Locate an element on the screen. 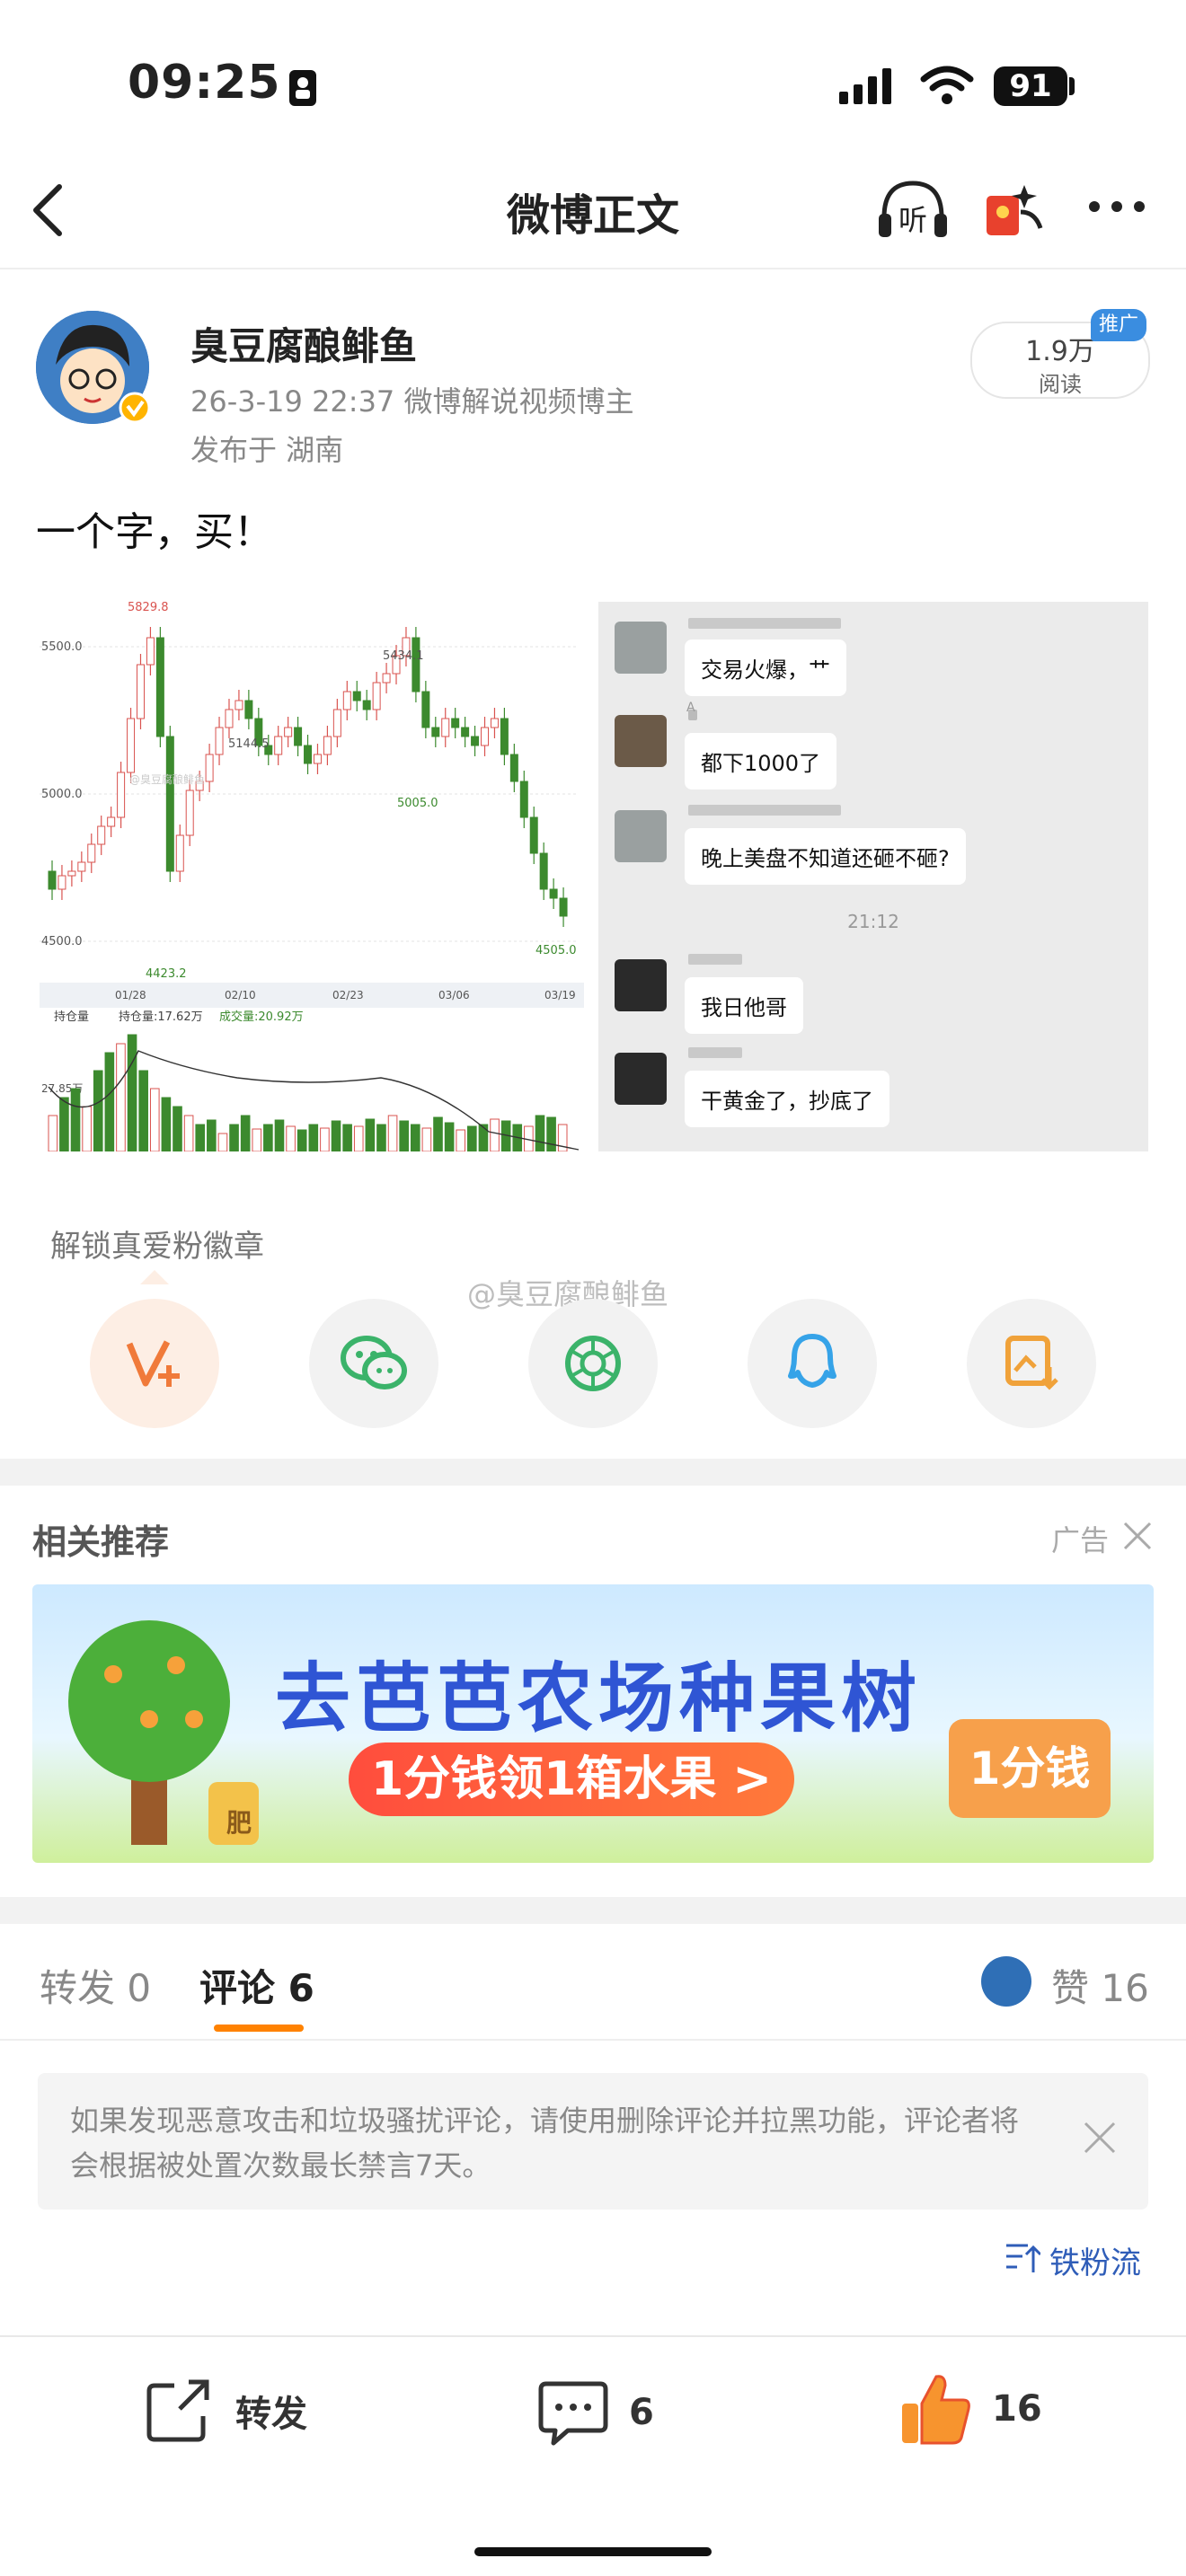 Image resolution: width=1186 pixels, height=2576 pixels. listen-icon: 听 is located at coordinates (913, 208).